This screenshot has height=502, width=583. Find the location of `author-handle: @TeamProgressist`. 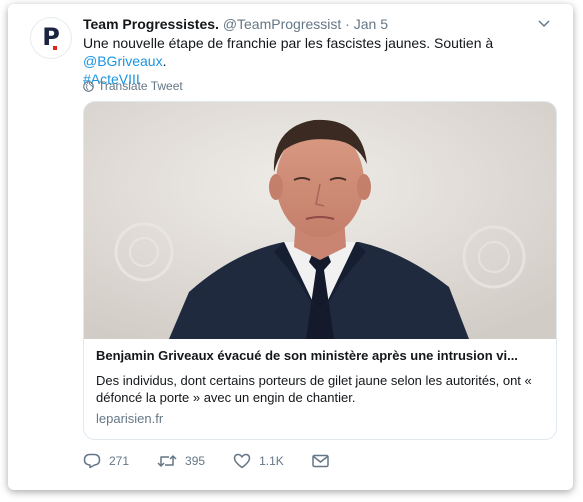

author-handle: @TeamProgressist is located at coordinates (282, 24).